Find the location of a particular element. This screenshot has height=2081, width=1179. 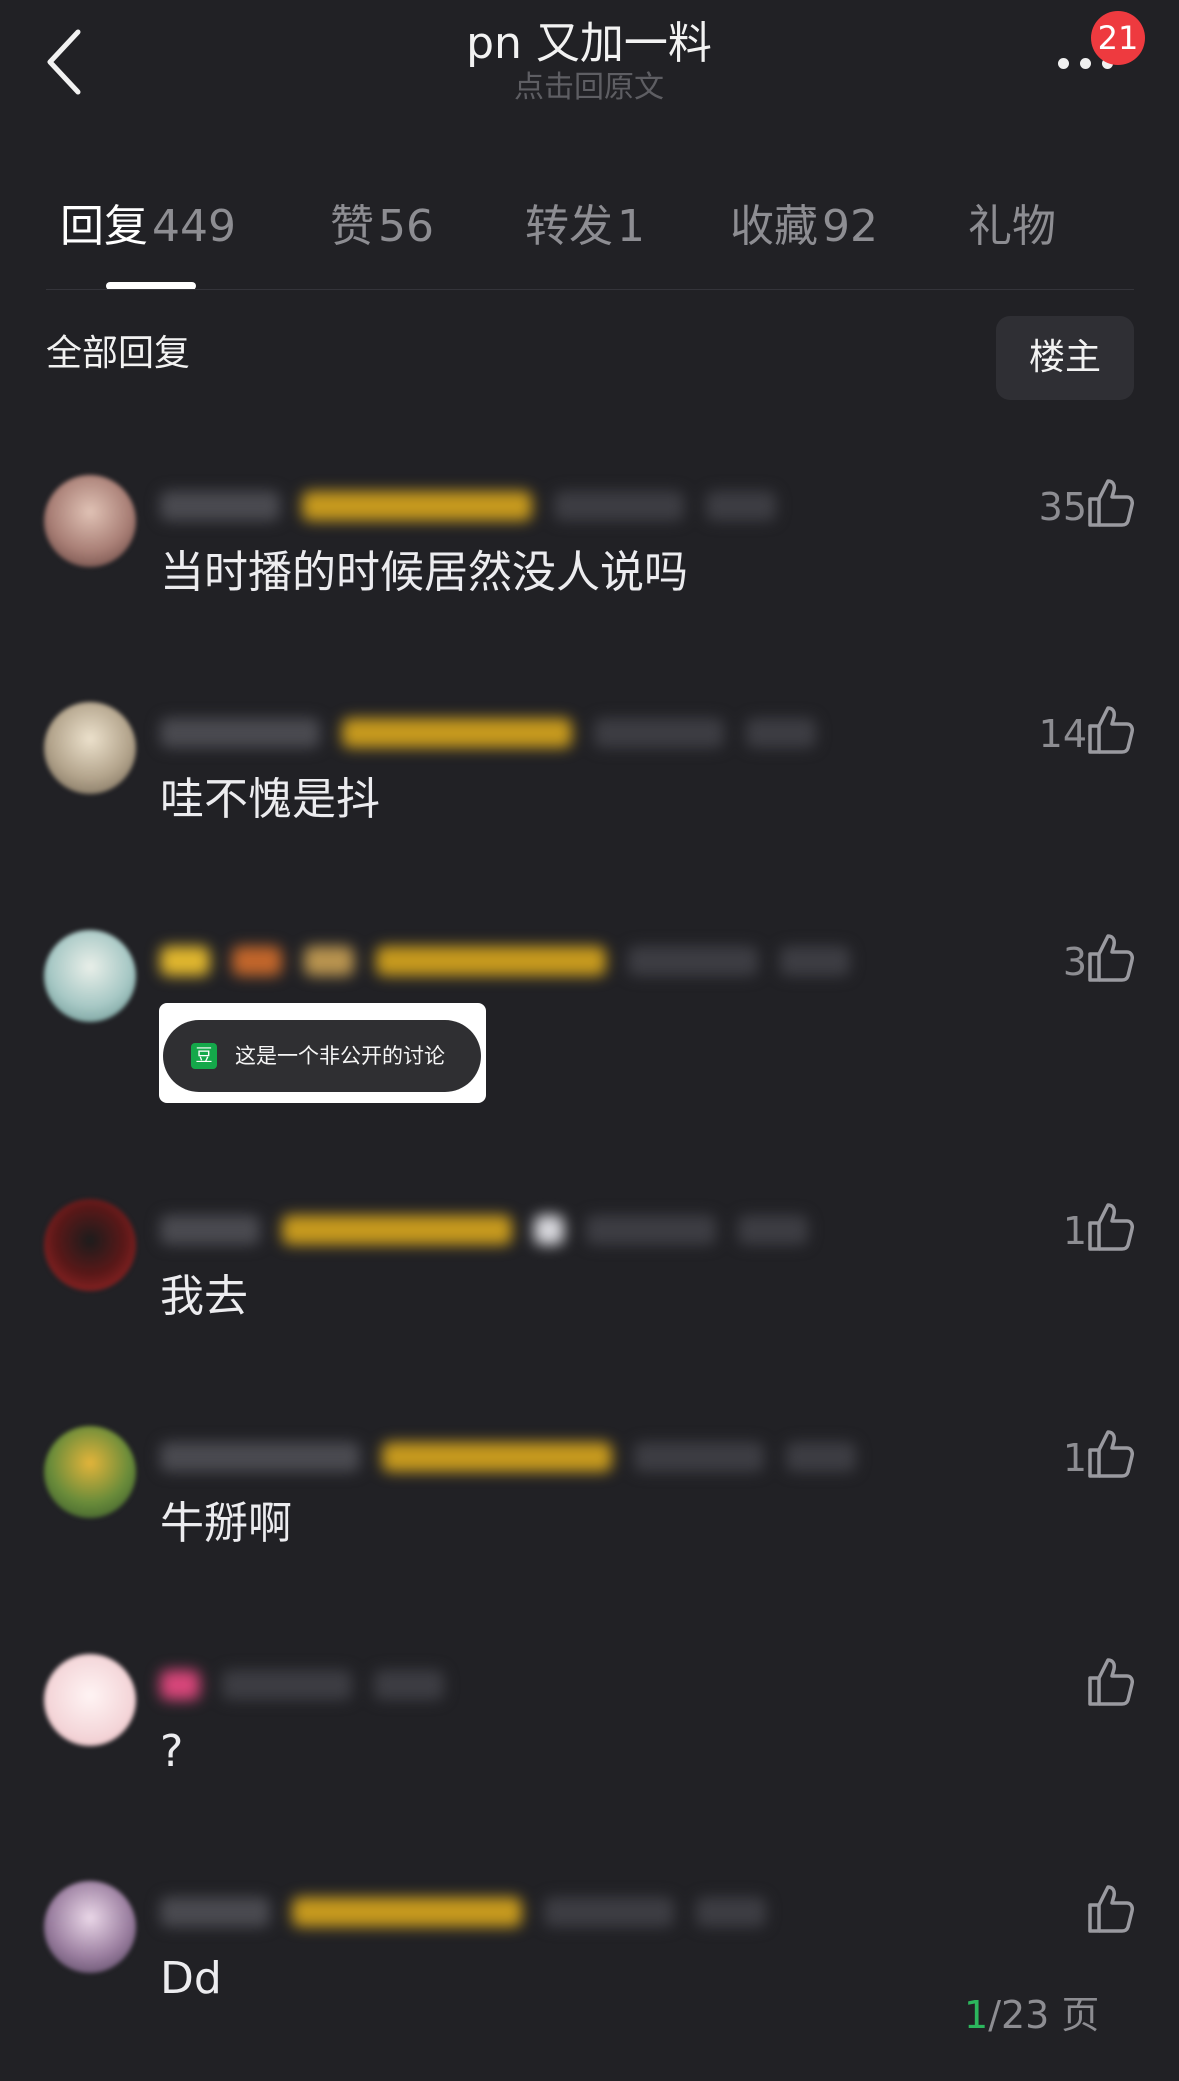

comment-text: 我去 is located at coordinates (204, 1296).